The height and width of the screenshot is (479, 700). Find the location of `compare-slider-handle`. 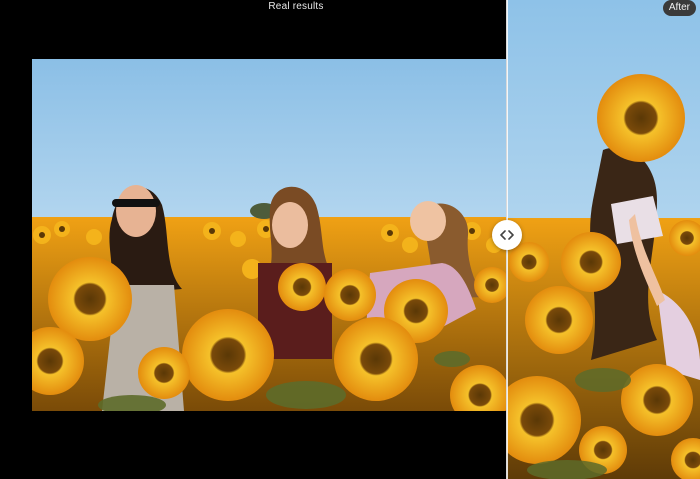

compare-slider-handle is located at coordinates (507, 235).